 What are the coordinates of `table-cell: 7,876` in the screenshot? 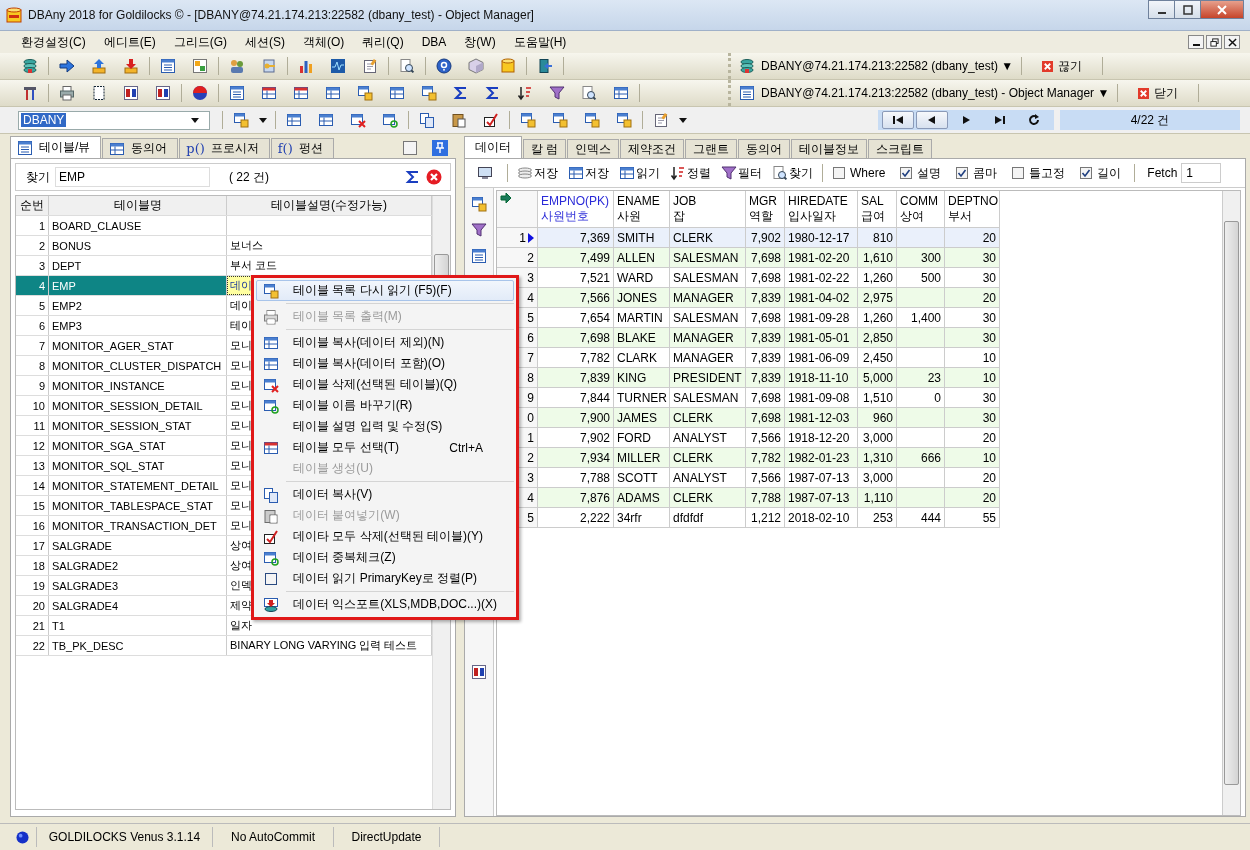 It's located at (576, 498).